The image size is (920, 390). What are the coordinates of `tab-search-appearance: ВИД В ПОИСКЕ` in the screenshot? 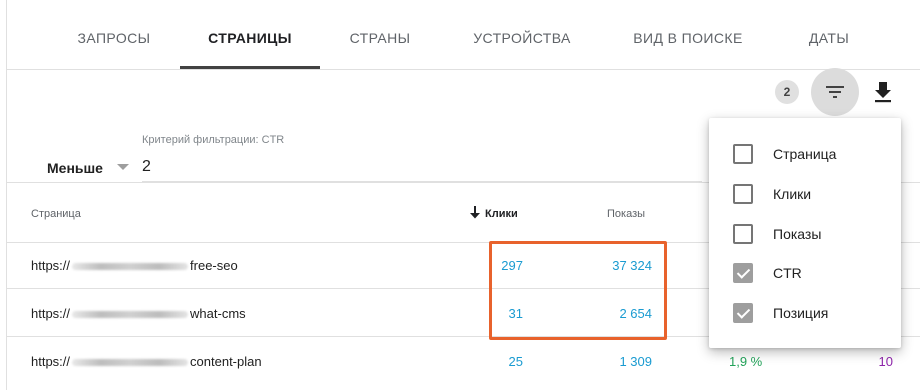 It's located at (688, 35).